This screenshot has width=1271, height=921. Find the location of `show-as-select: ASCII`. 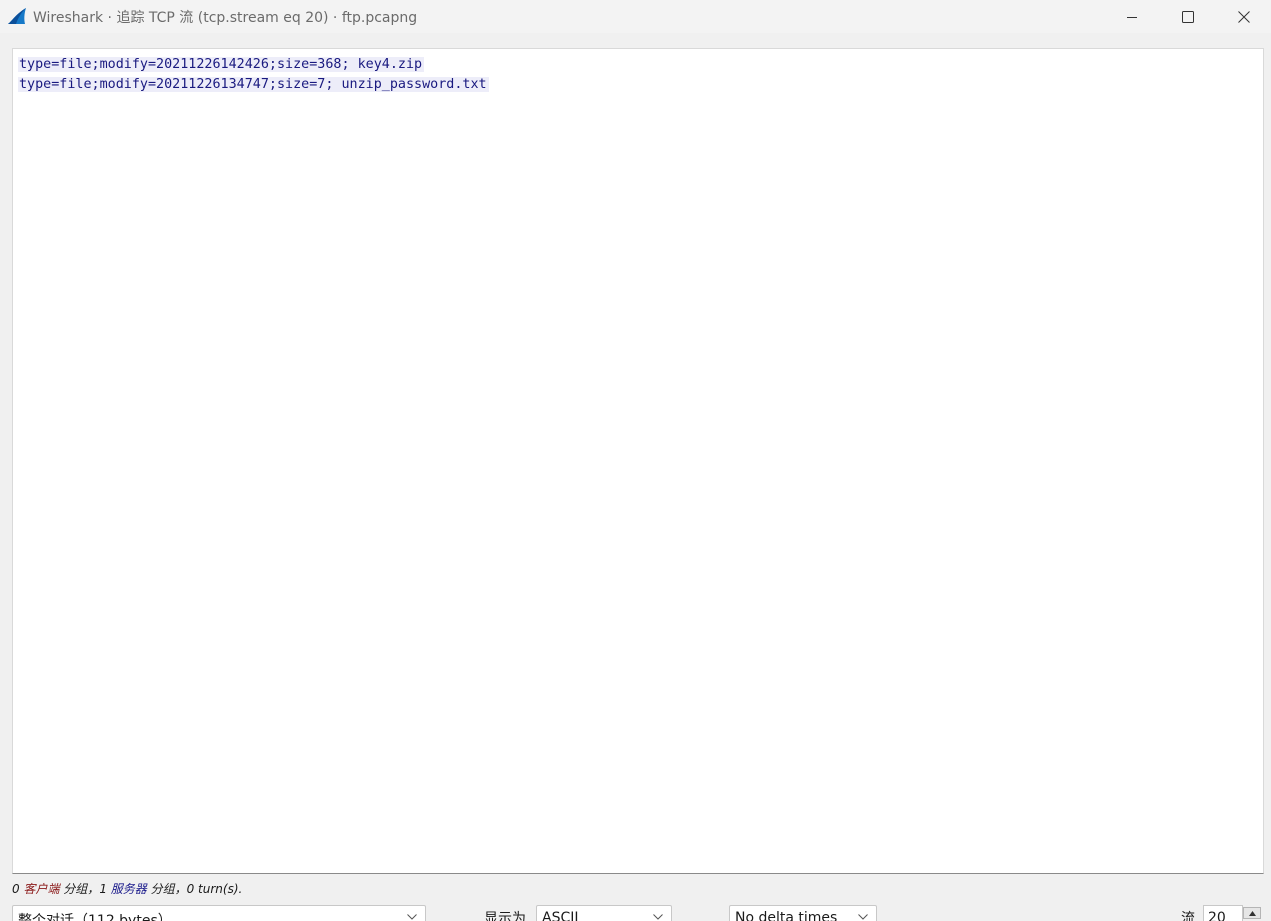

show-as-select: ASCII is located at coordinates (604, 913).